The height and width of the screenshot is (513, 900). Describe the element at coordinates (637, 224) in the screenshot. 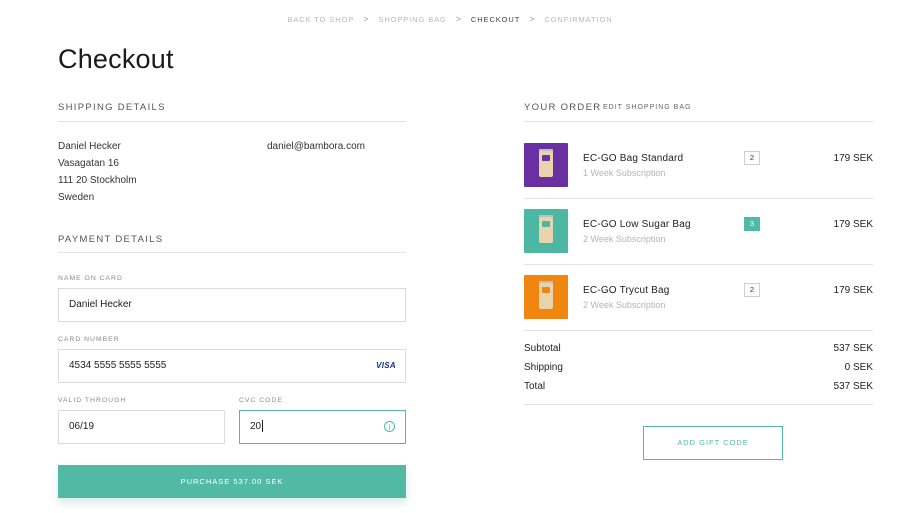

I see `product-name: EC-GO Low Sugar Bag` at that location.